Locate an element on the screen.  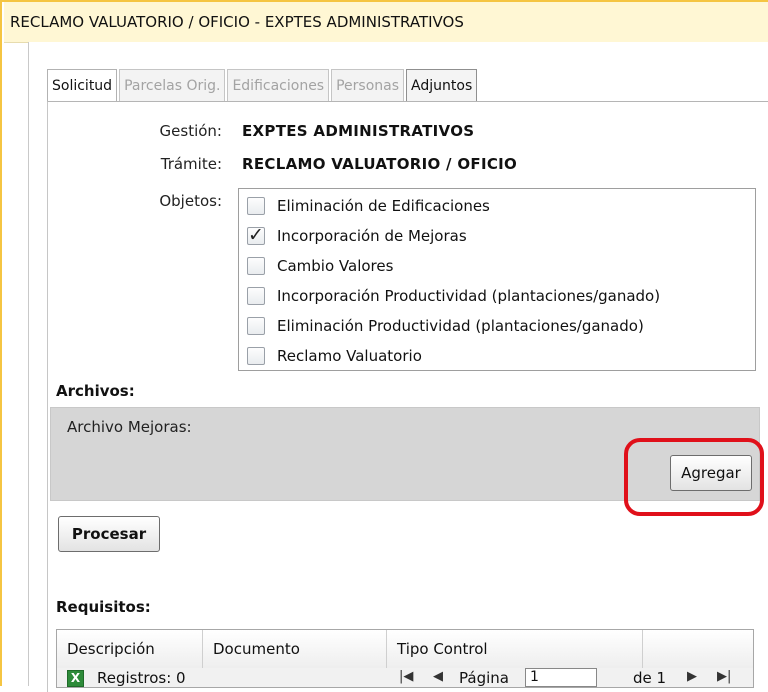
tab-edificaciones: Edificaciones is located at coordinates (278, 85).